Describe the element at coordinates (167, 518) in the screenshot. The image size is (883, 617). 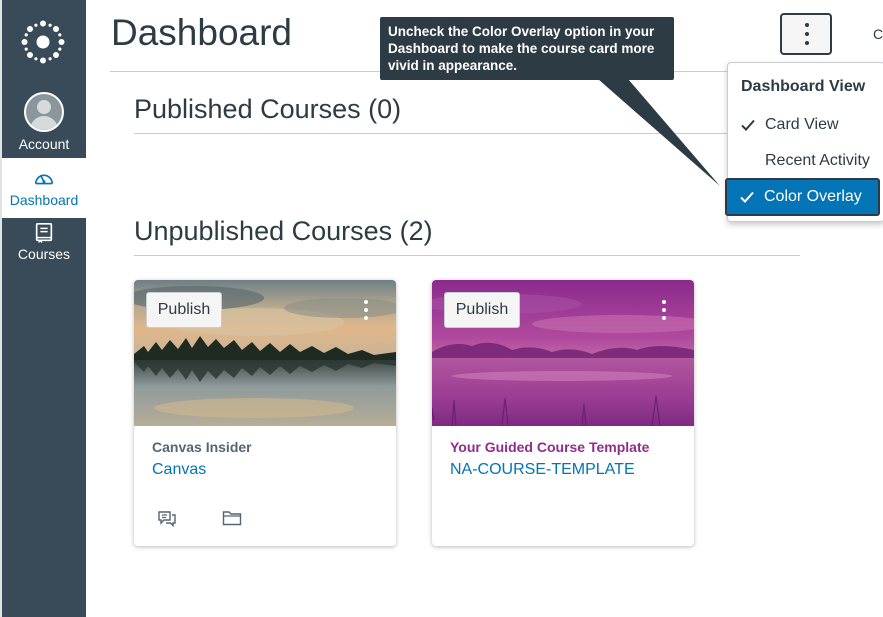
I see `announcements-icon` at that location.